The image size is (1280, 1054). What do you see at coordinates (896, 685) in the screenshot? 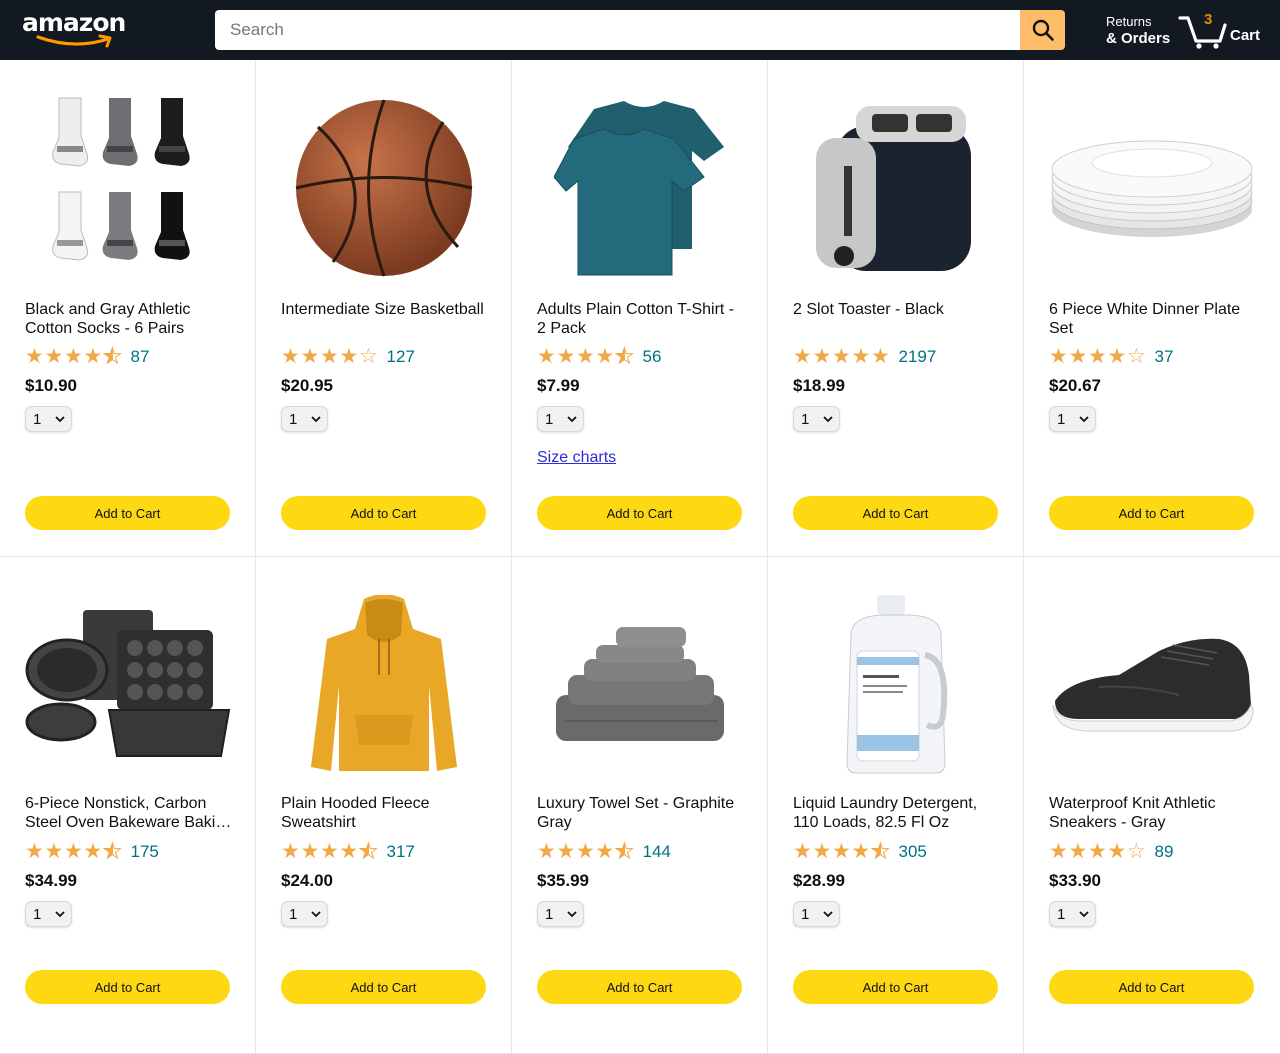
I see `detergent-image` at bounding box center [896, 685].